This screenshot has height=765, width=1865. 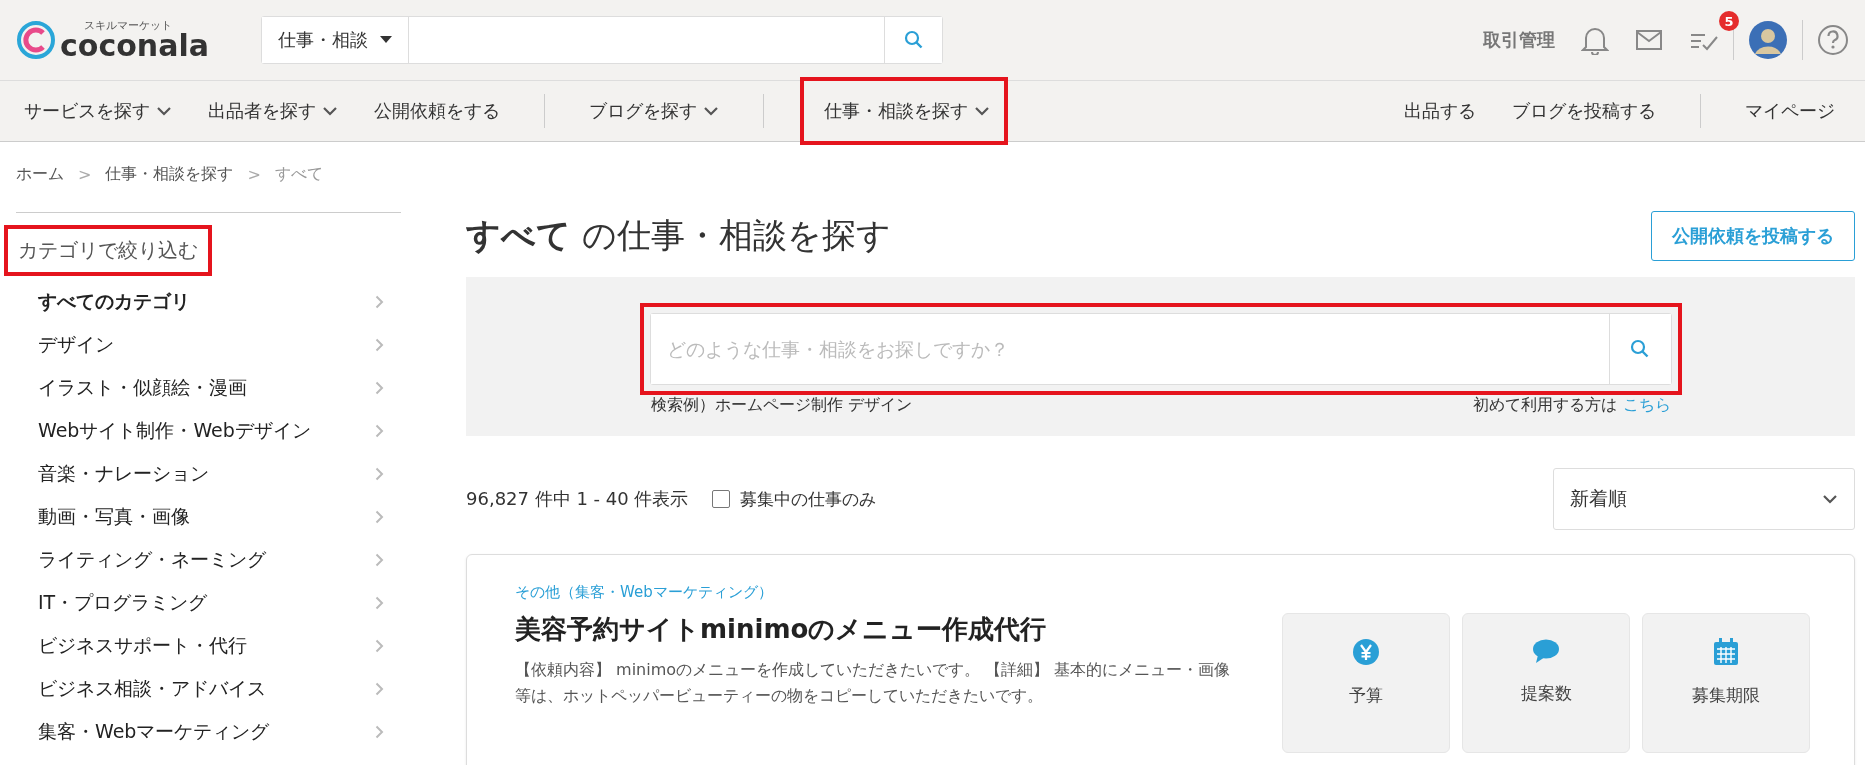 What do you see at coordinates (654, 111) in the screenshot?
I see `nav-link: ブログを探す` at bounding box center [654, 111].